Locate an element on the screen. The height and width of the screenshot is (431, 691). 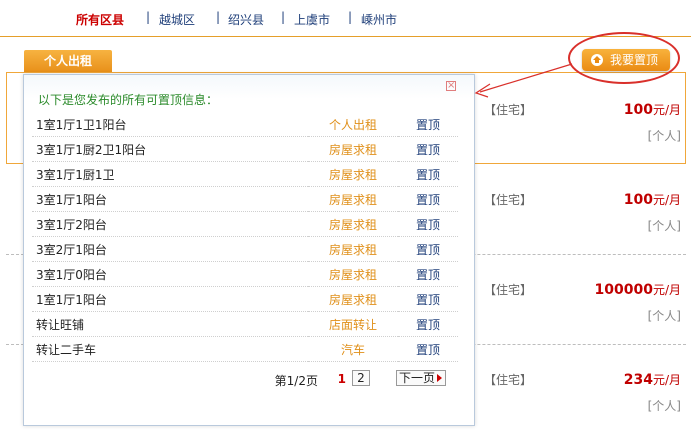
post-title: 3室1厅1阳台 is located at coordinates (170, 199).